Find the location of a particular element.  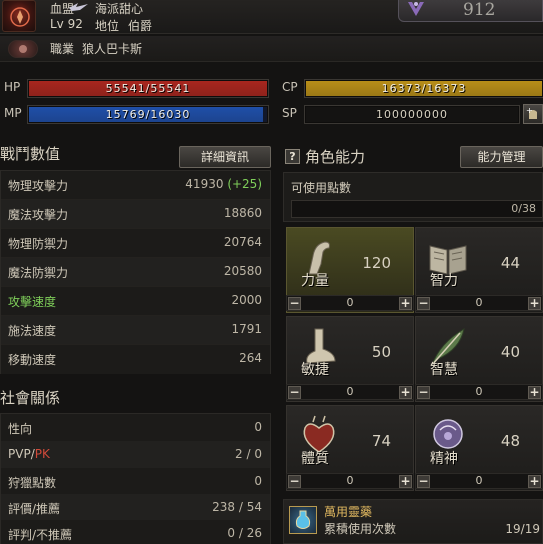

social-row-recommend: 評價/推薦 238 / 54 is located at coordinates (135, 508).